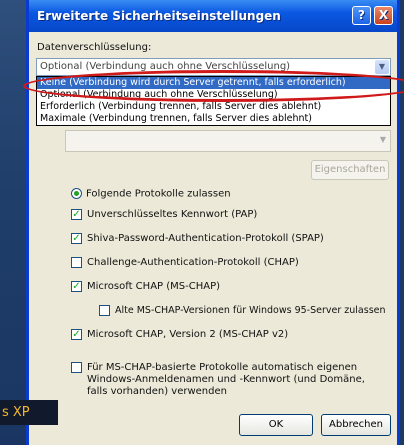 The width and height of the screenshot is (404, 445). I want to click on help-button: ?, so click(361, 15).